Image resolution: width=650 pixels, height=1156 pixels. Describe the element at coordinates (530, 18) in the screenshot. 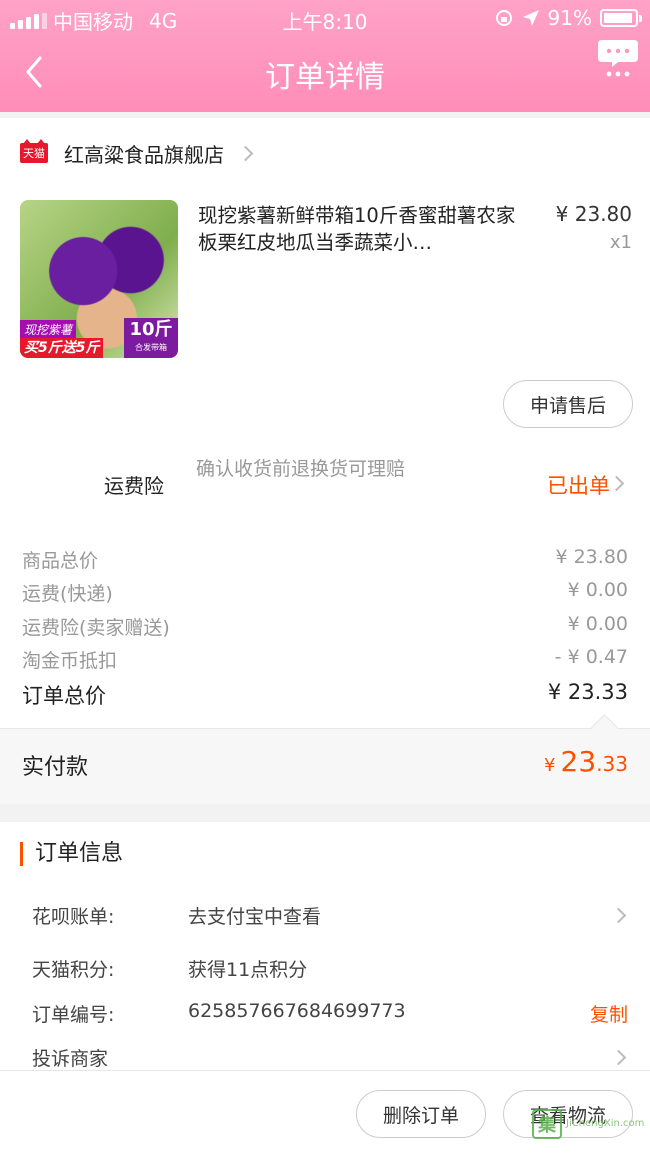

I see `location-icon` at that location.